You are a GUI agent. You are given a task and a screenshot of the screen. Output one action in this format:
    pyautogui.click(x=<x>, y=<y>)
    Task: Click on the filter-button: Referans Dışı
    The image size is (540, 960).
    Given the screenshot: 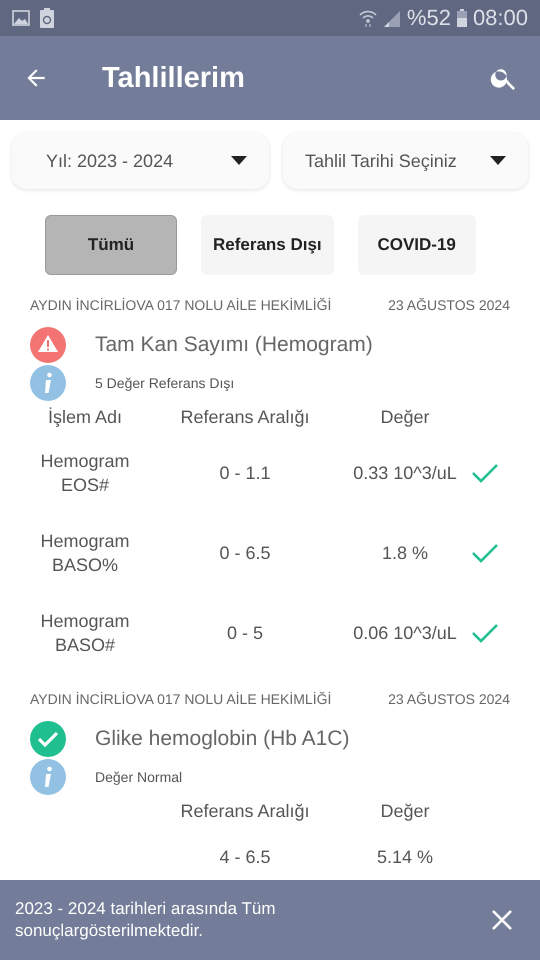 What is the action you would take?
    pyautogui.click(x=267, y=245)
    